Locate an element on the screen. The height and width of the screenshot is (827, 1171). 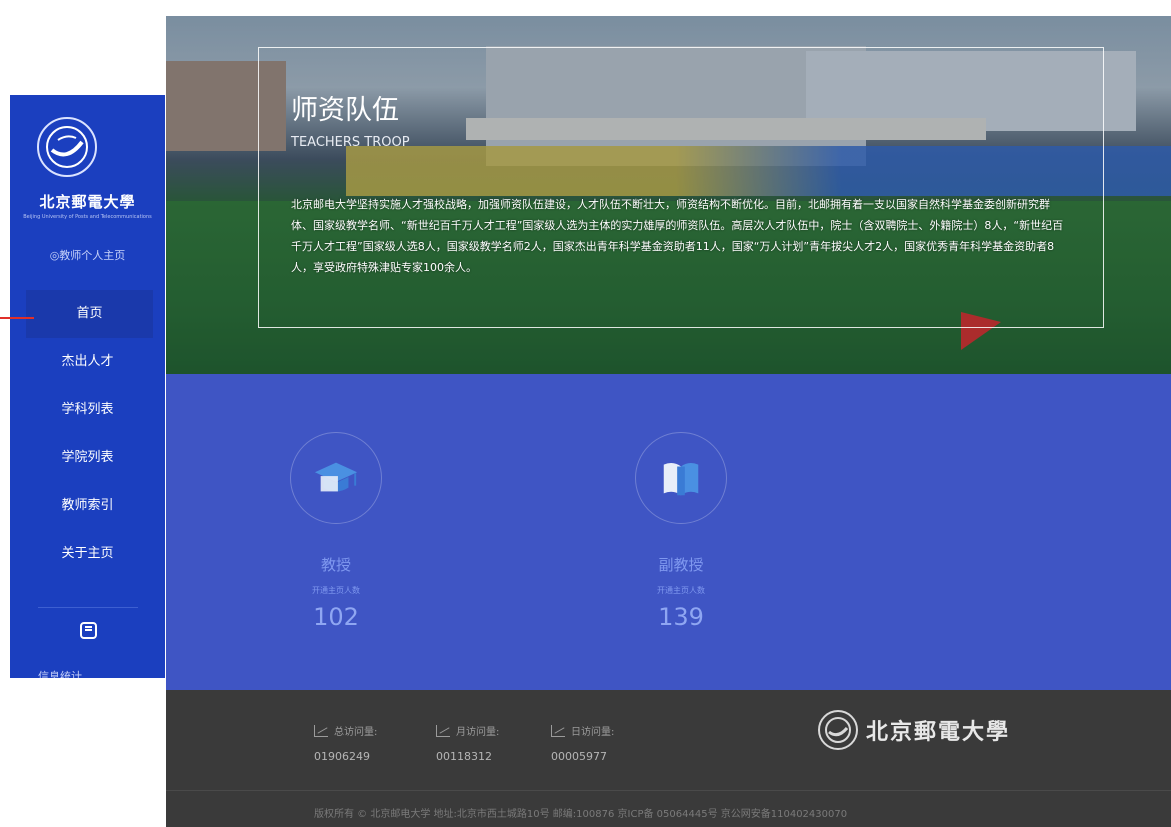
sidebar-bottom-label: 信息统计 is located at coordinates (60, 673).